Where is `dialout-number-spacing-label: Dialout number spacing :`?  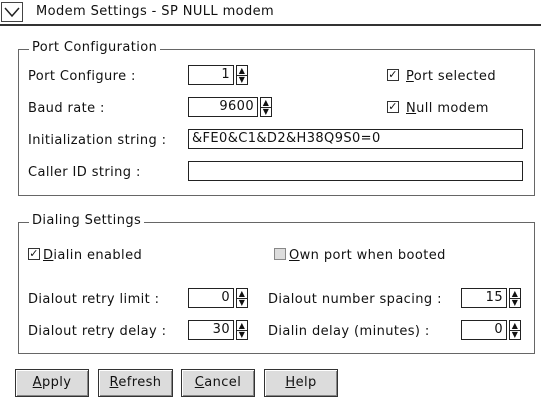
dialout-number-spacing-label: Dialout number spacing : is located at coordinates (355, 299).